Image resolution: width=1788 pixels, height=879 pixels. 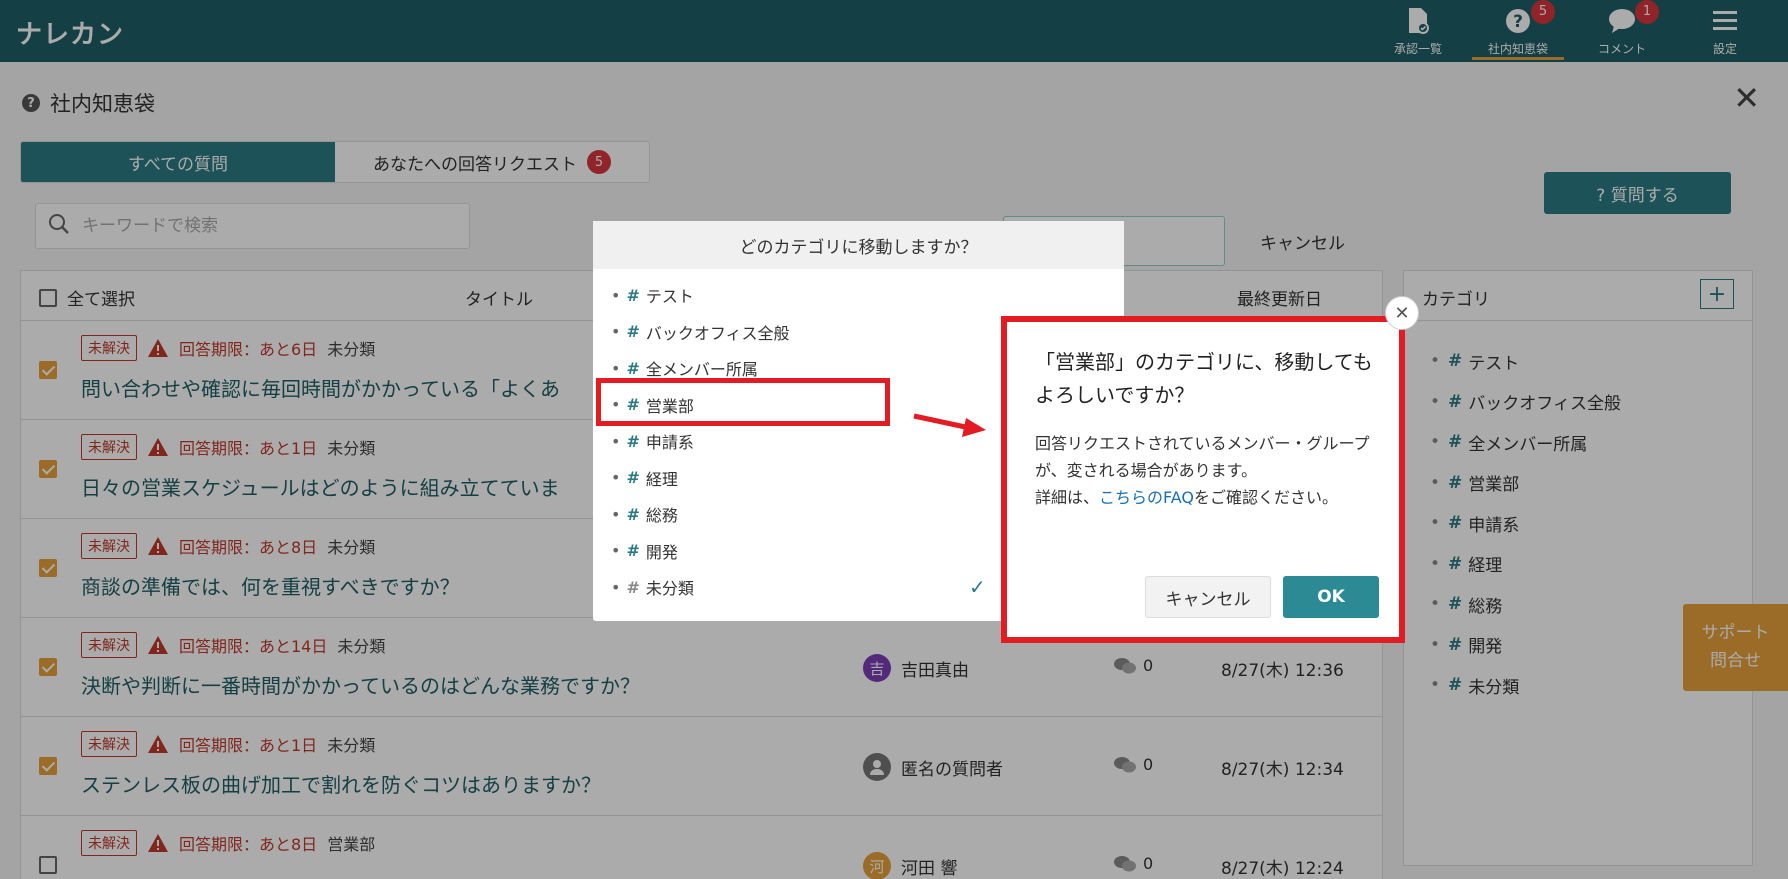 I want to click on arrow-icon, so click(x=949, y=425).